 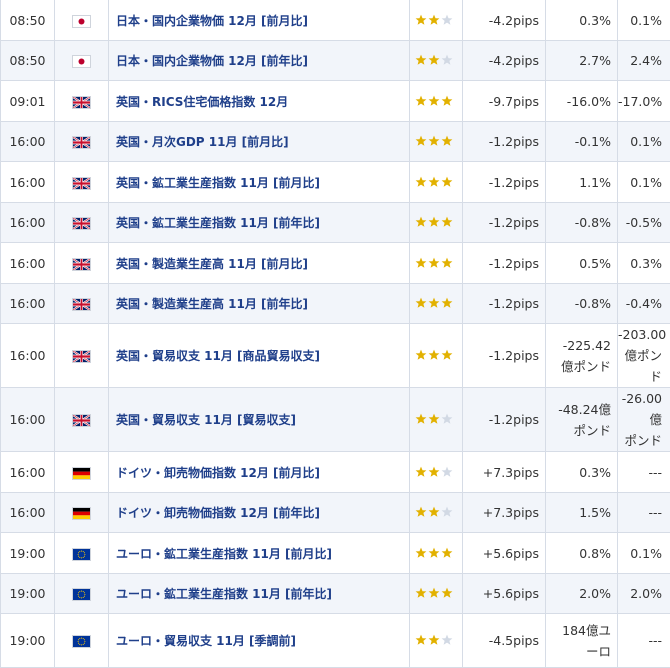 What do you see at coordinates (582, 420) in the screenshot?
I see `result-cell: -48.24億 ポンド` at bounding box center [582, 420].